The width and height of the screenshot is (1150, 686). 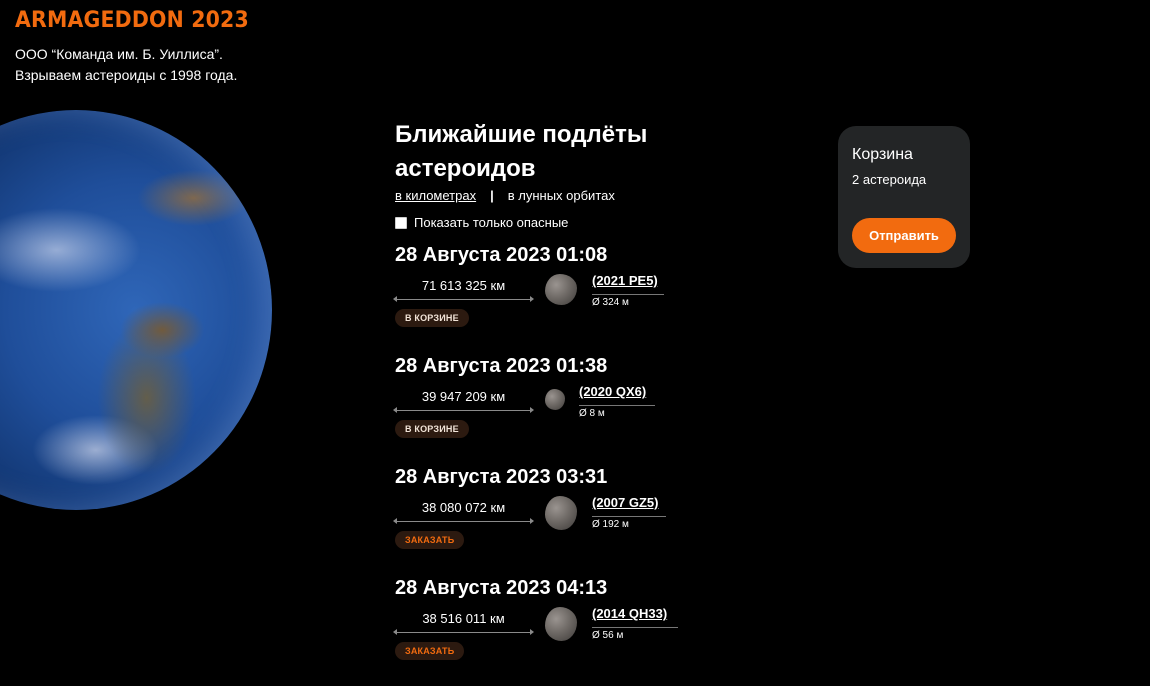 I want to click on tagline-line-2: Взрываем астероиды с 1998 года., so click(x=126, y=75).